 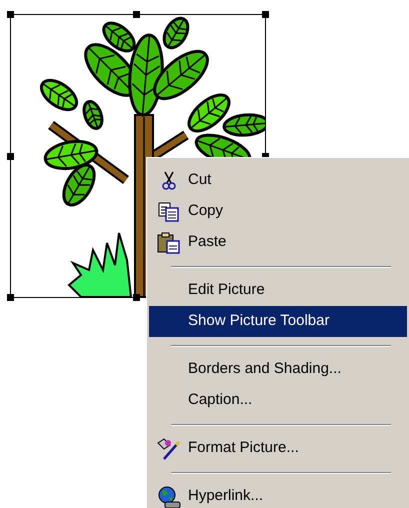 I want to click on menu-item: Paste, so click(x=278, y=242).